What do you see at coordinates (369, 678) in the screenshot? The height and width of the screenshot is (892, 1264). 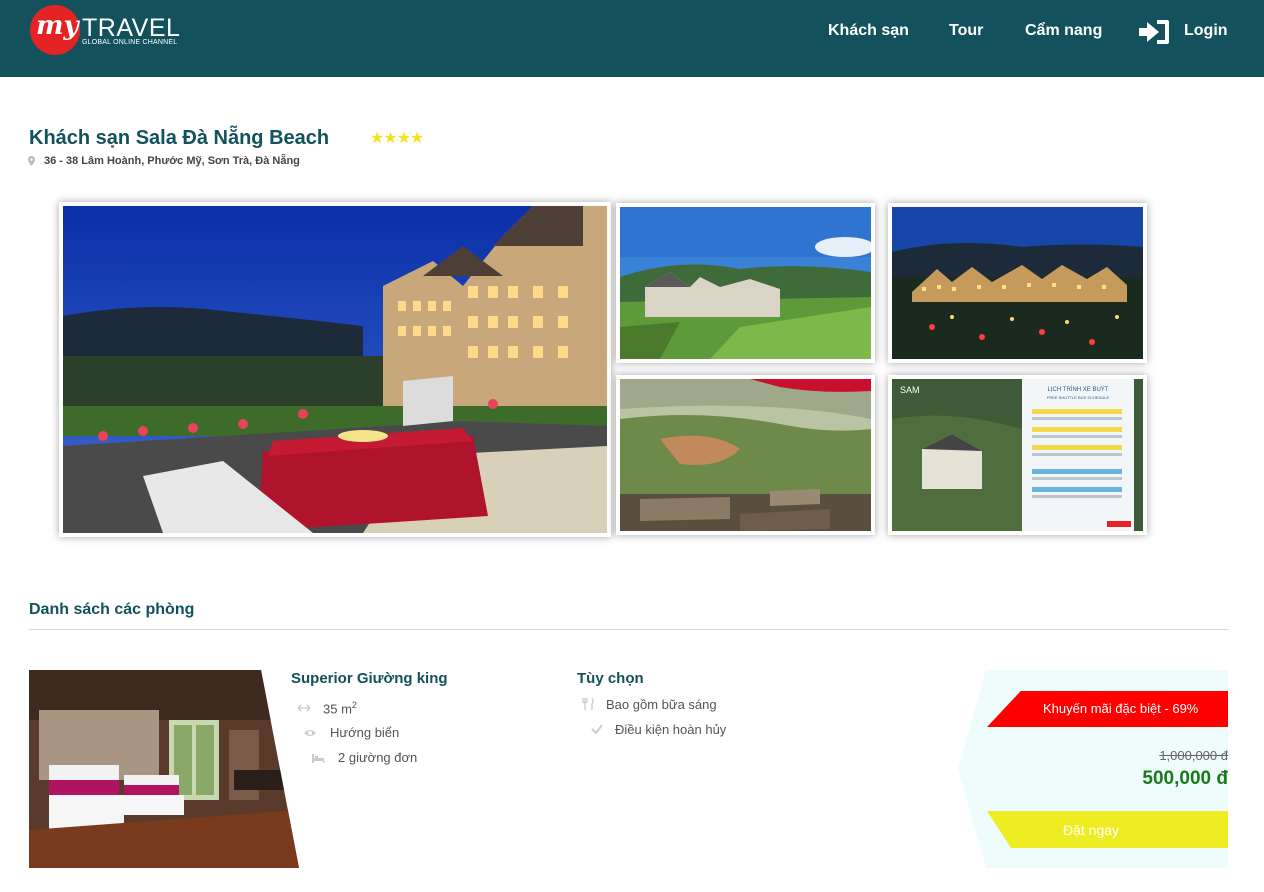 I see `room-name: Superior Giường king` at bounding box center [369, 678].